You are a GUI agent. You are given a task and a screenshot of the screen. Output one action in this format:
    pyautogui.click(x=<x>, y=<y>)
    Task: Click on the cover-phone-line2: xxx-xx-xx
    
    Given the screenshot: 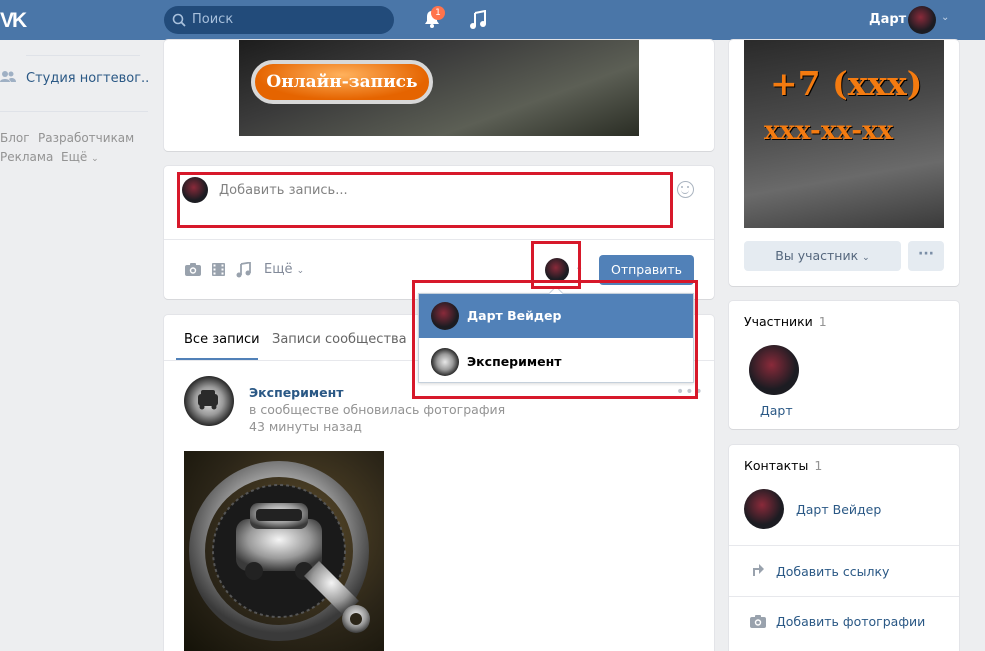 What is the action you would take?
    pyautogui.click(x=829, y=131)
    